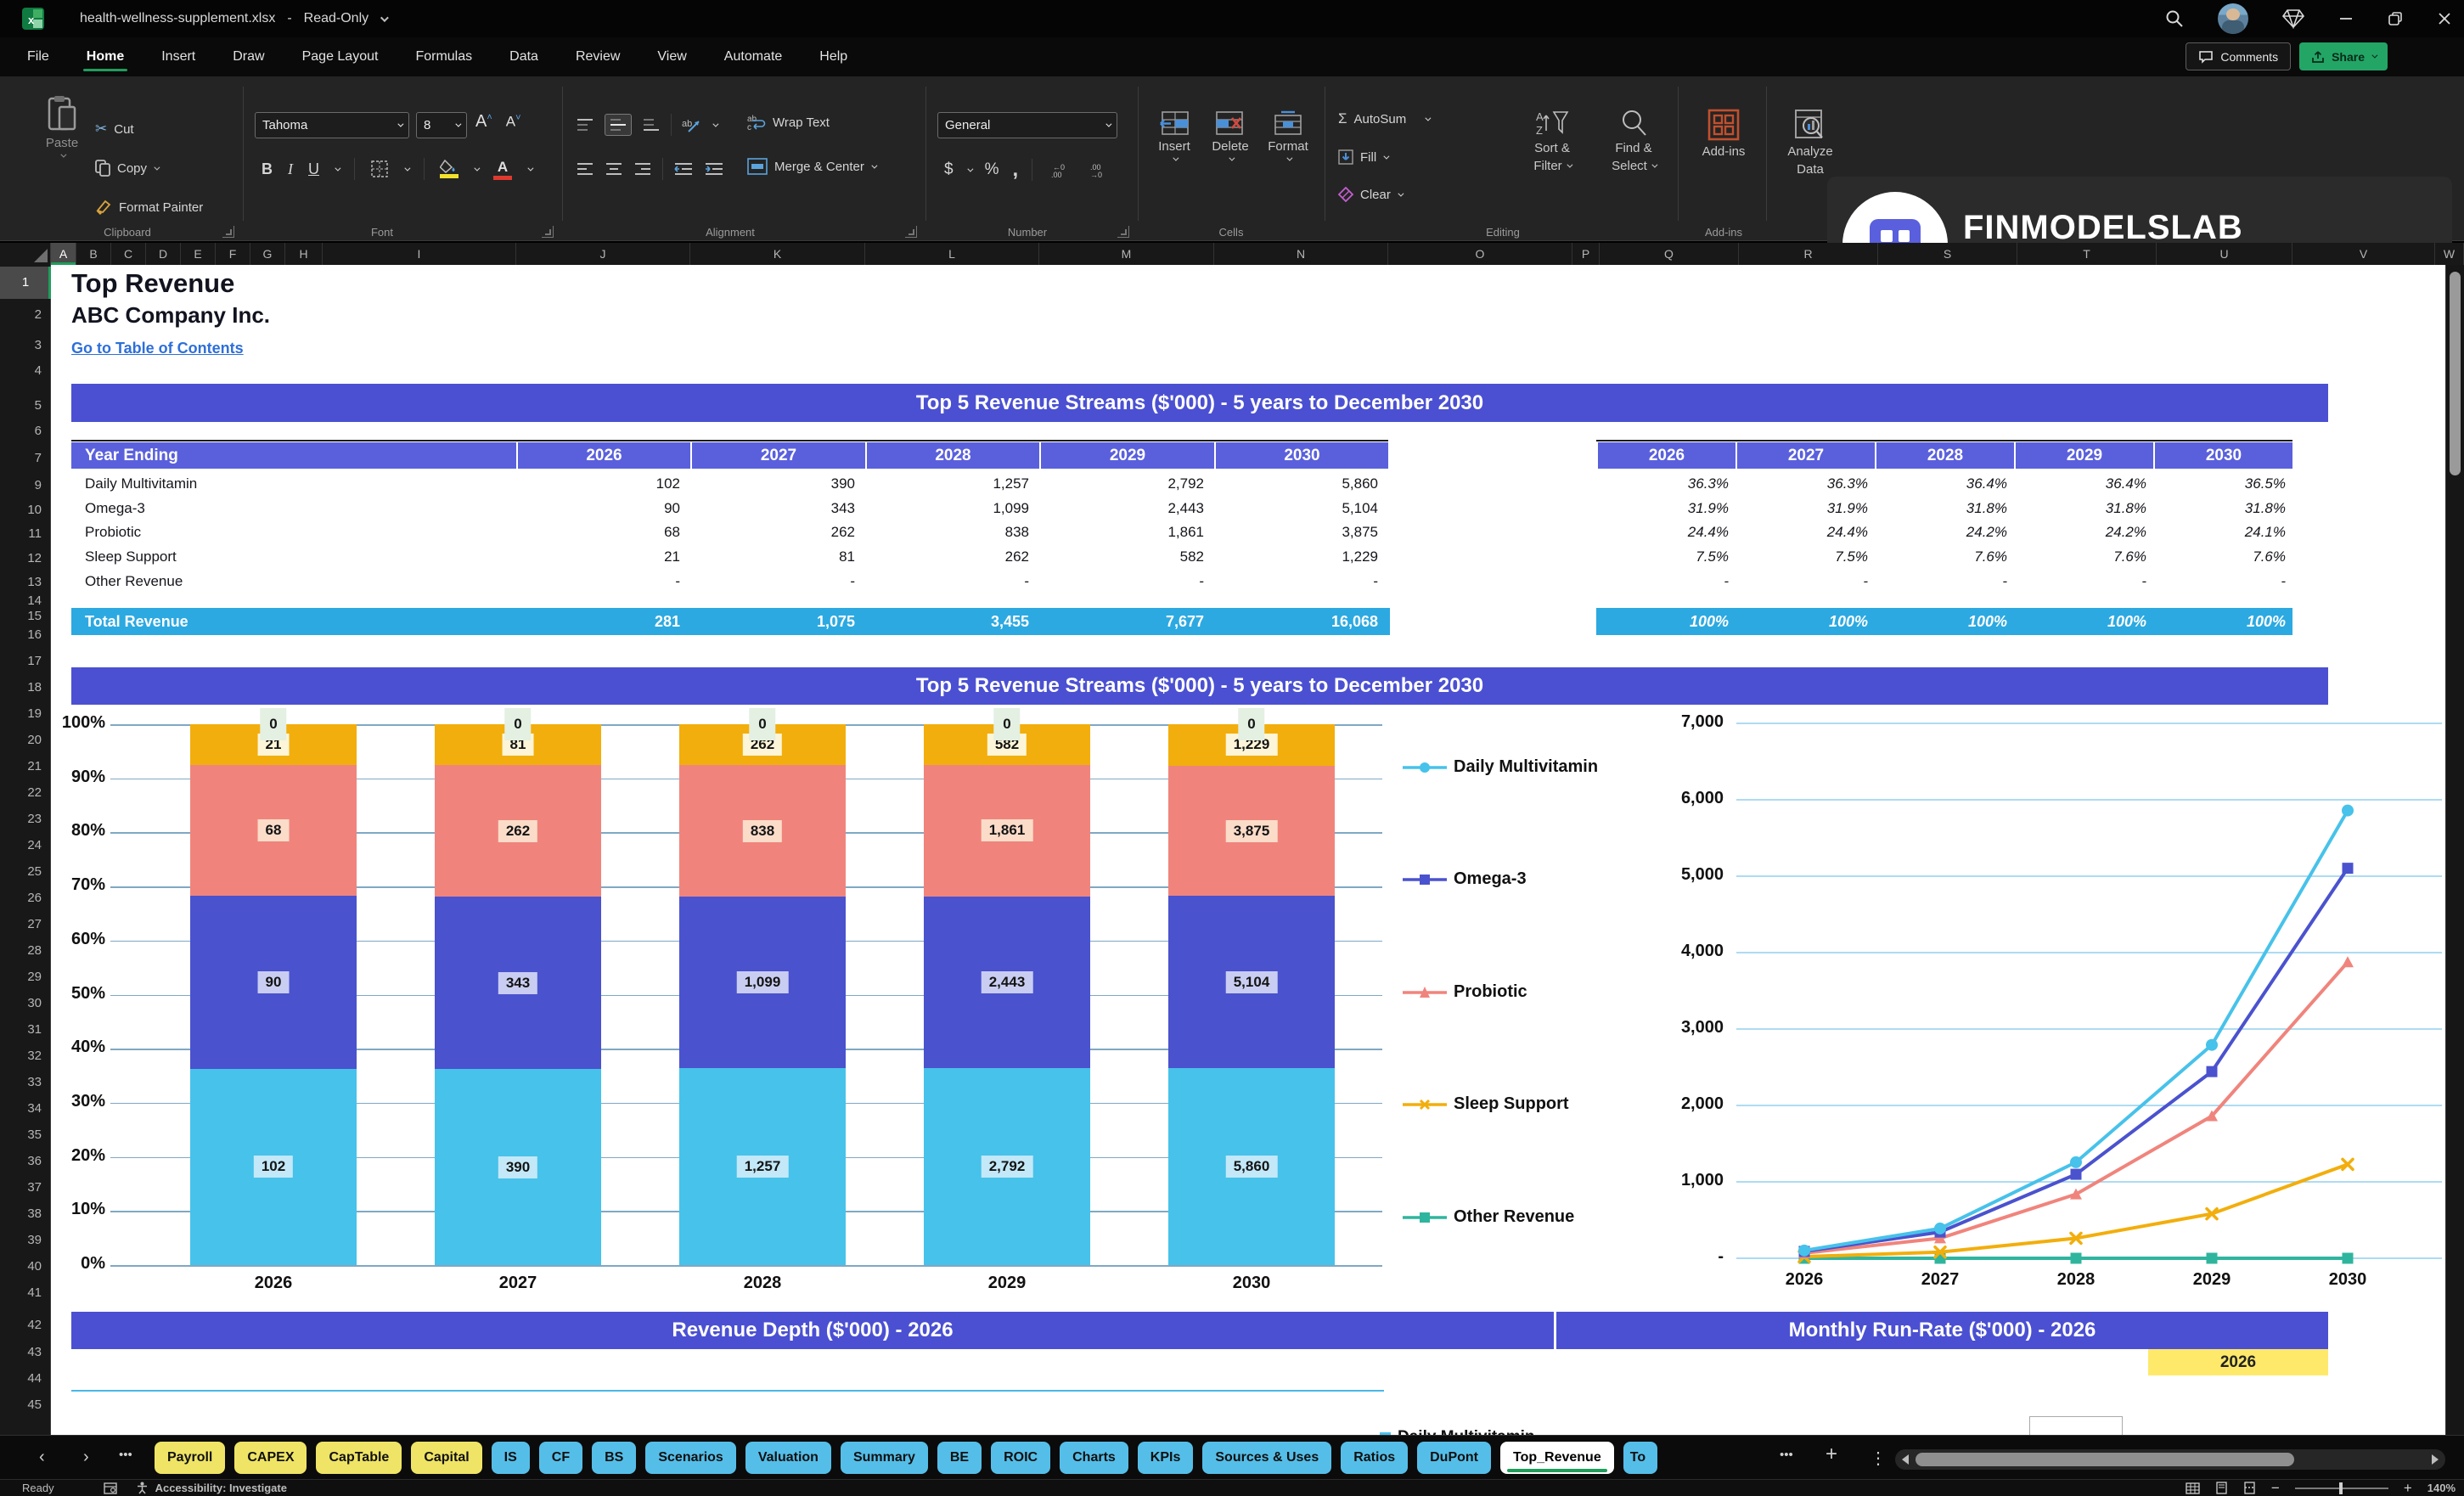 This screenshot has width=2464, height=1496. What do you see at coordinates (560, 1458) in the screenshot?
I see `sheet-tab-cf: CF` at bounding box center [560, 1458].